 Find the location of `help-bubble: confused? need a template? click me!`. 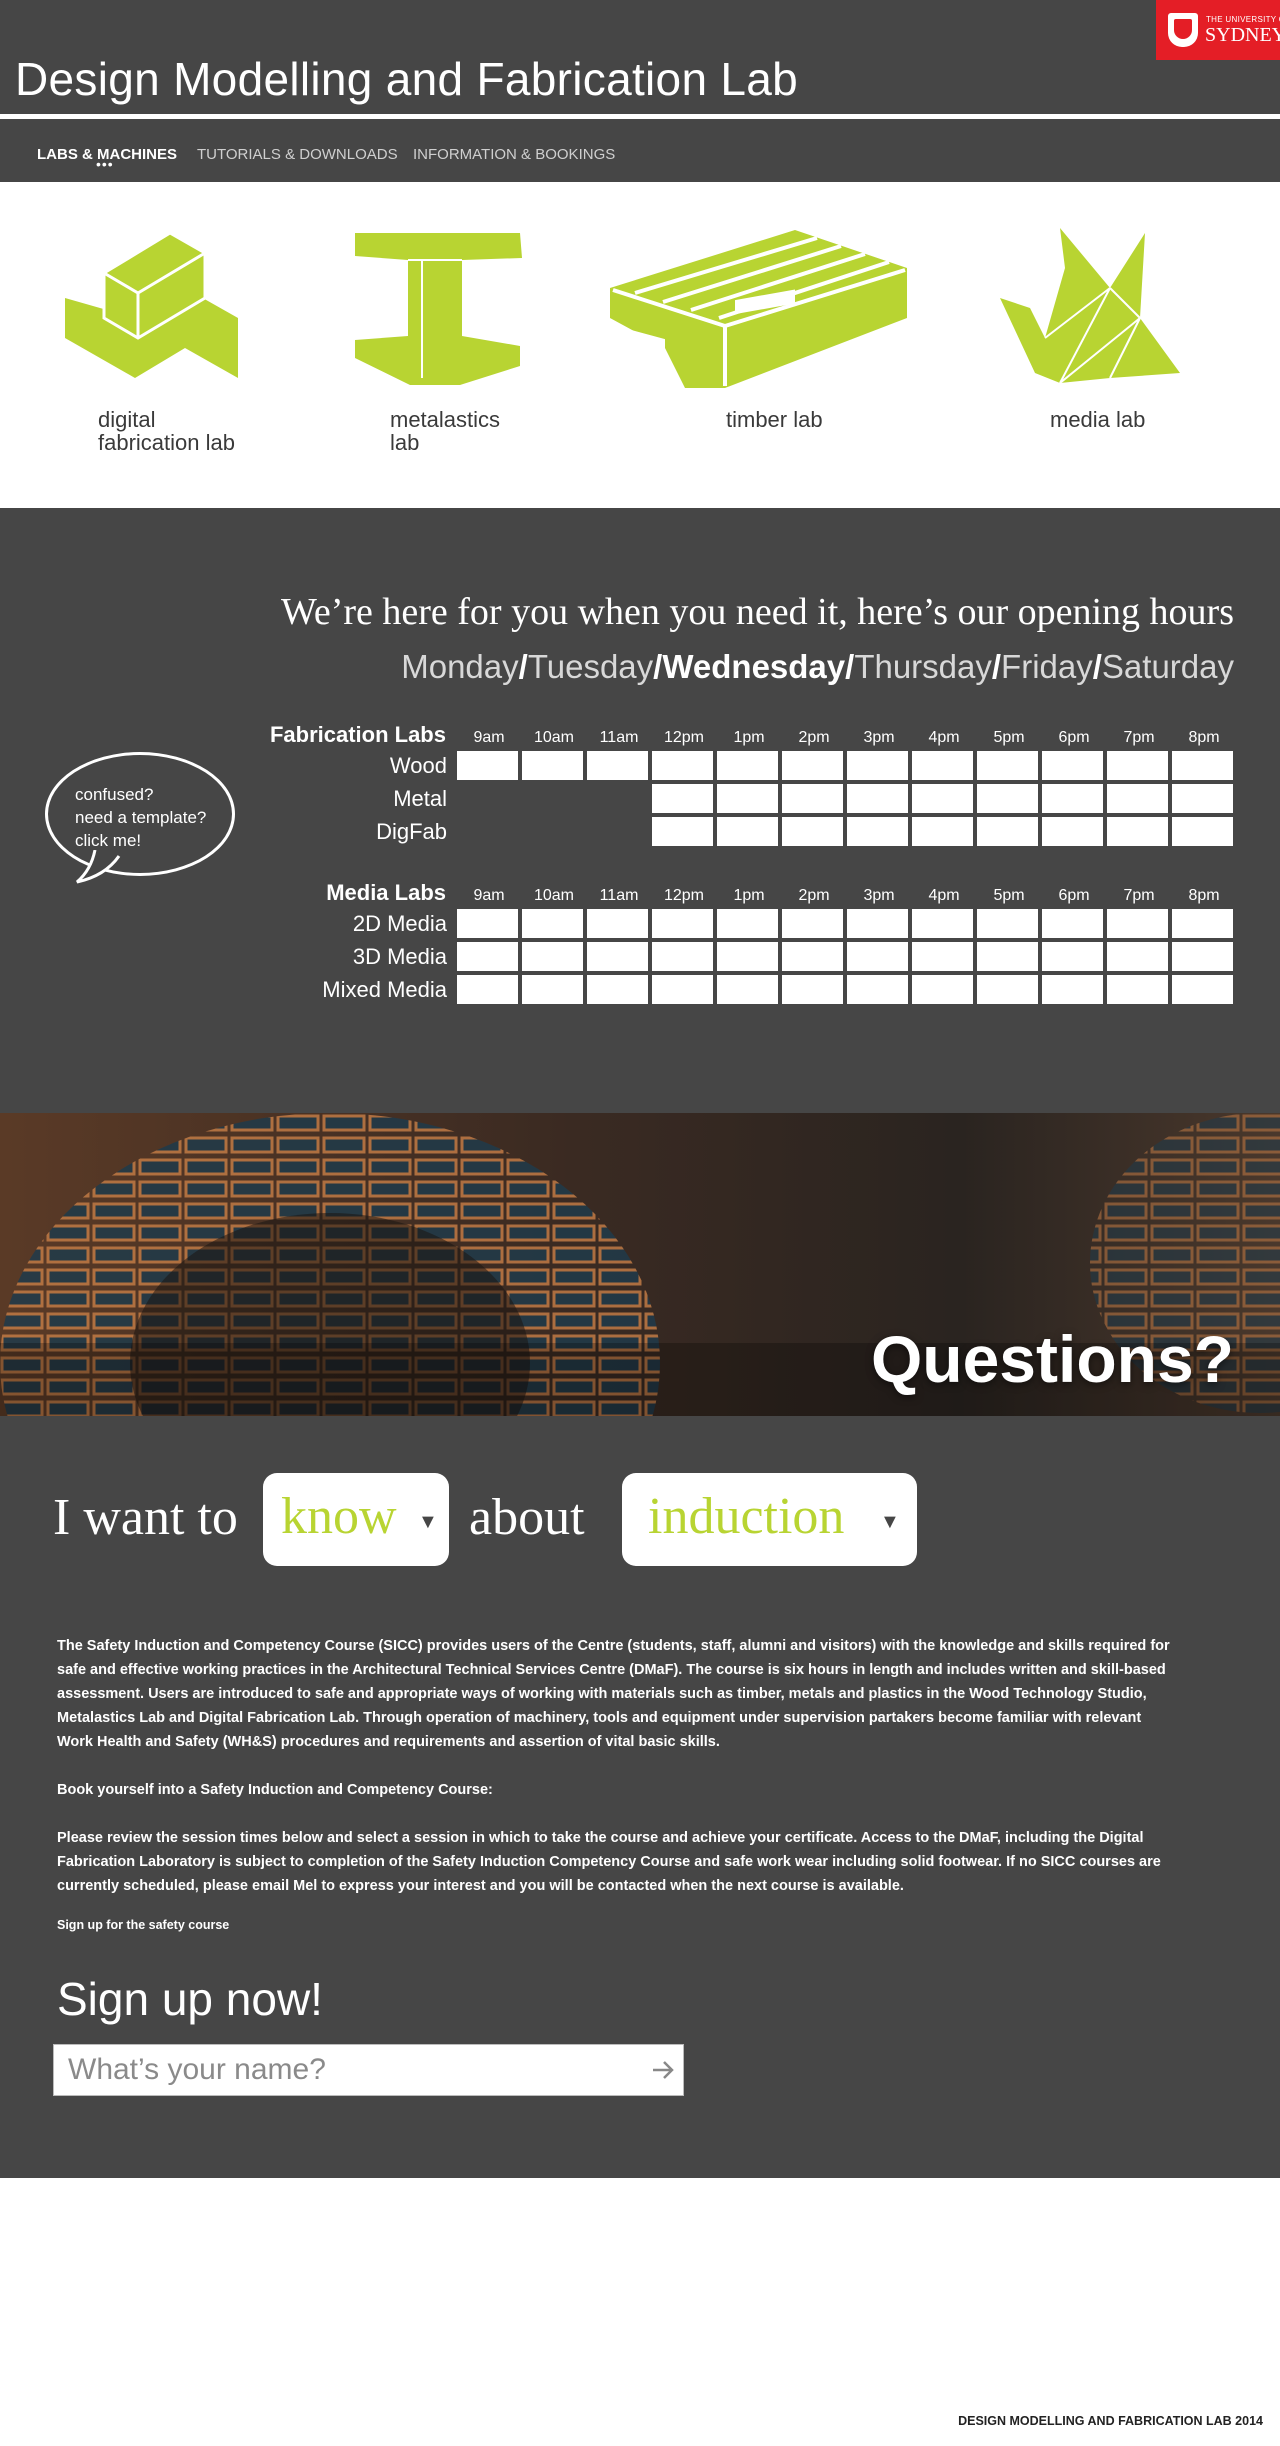

help-bubble: confused? need a template? click me! is located at coordinates (140, 814).